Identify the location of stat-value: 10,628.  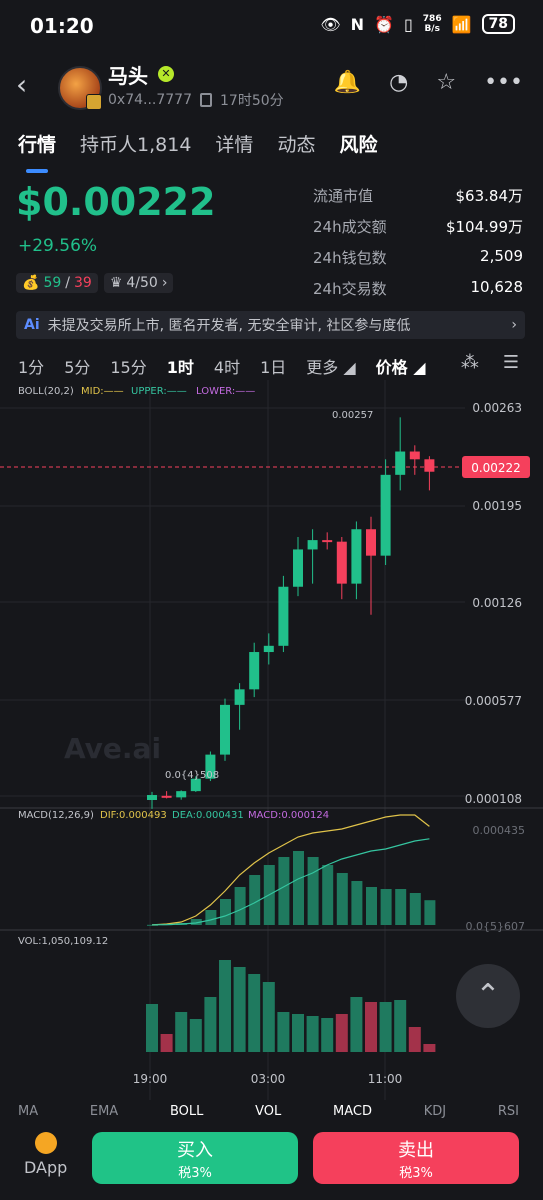
(497, 287).